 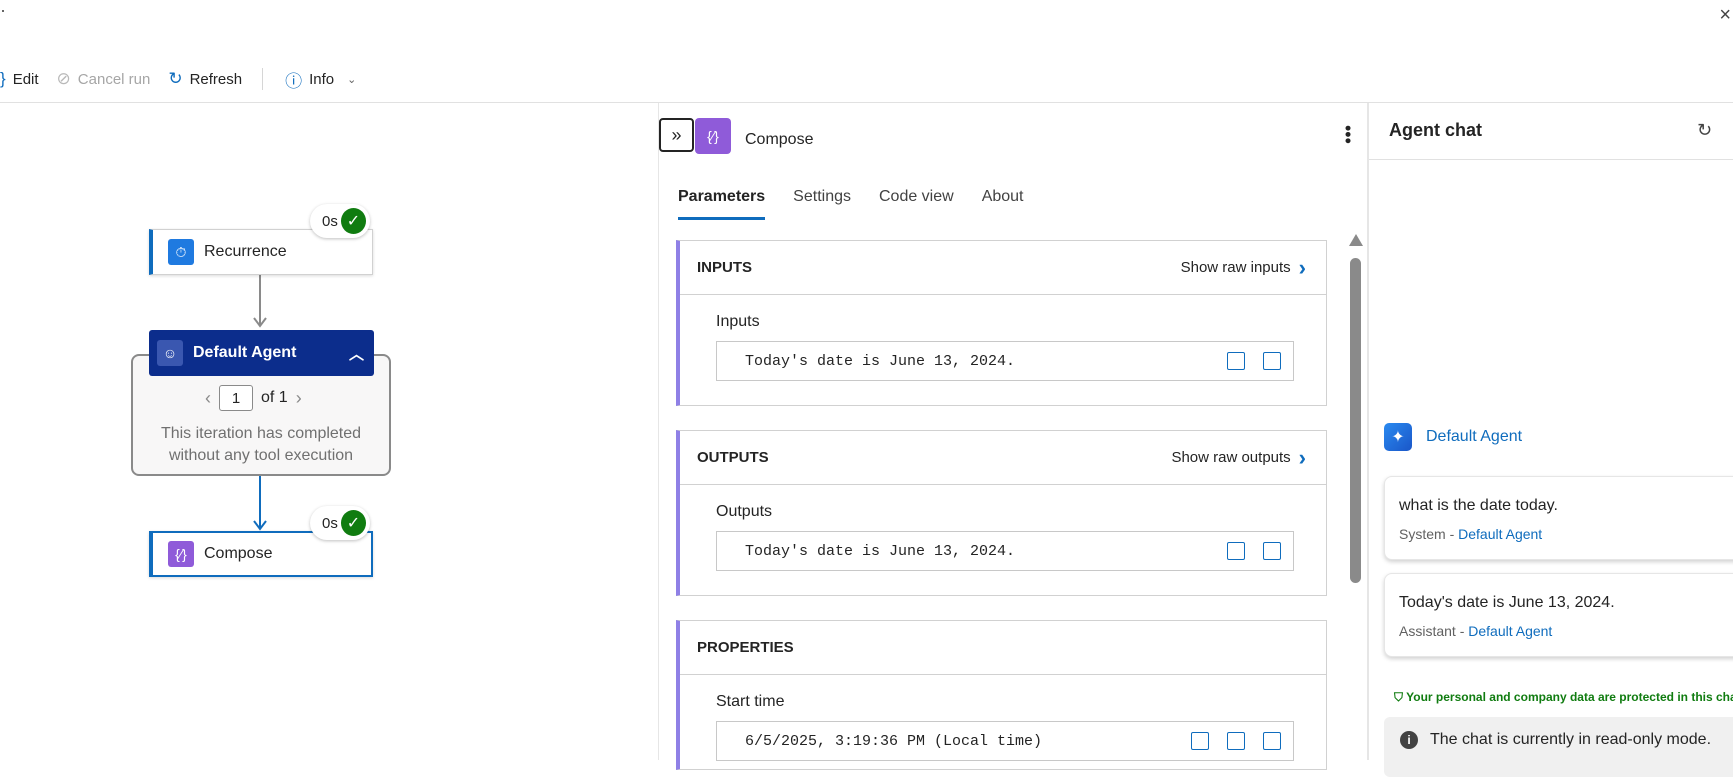 What do you see at coordinates (253, 398) in the screenshot?
I see `iteration-pager: ‹ 1 of 1 ›` at bounding box center [253, 398].